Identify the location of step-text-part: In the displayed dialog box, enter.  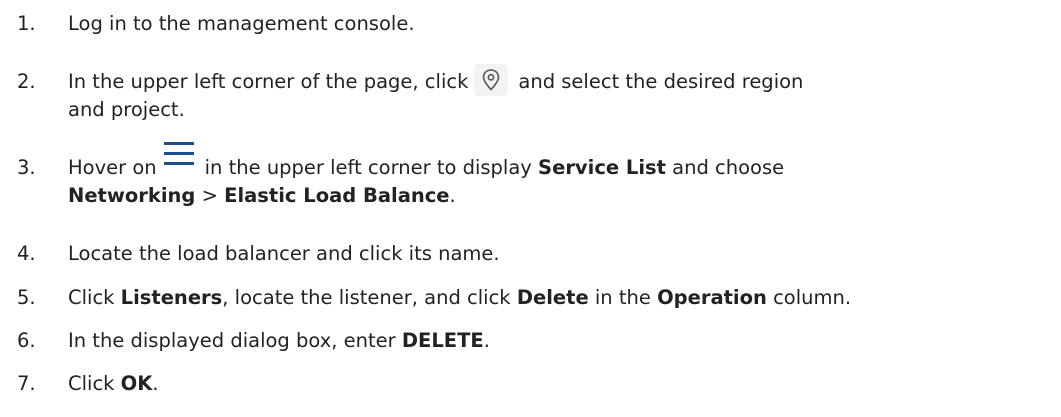
(235, 340).